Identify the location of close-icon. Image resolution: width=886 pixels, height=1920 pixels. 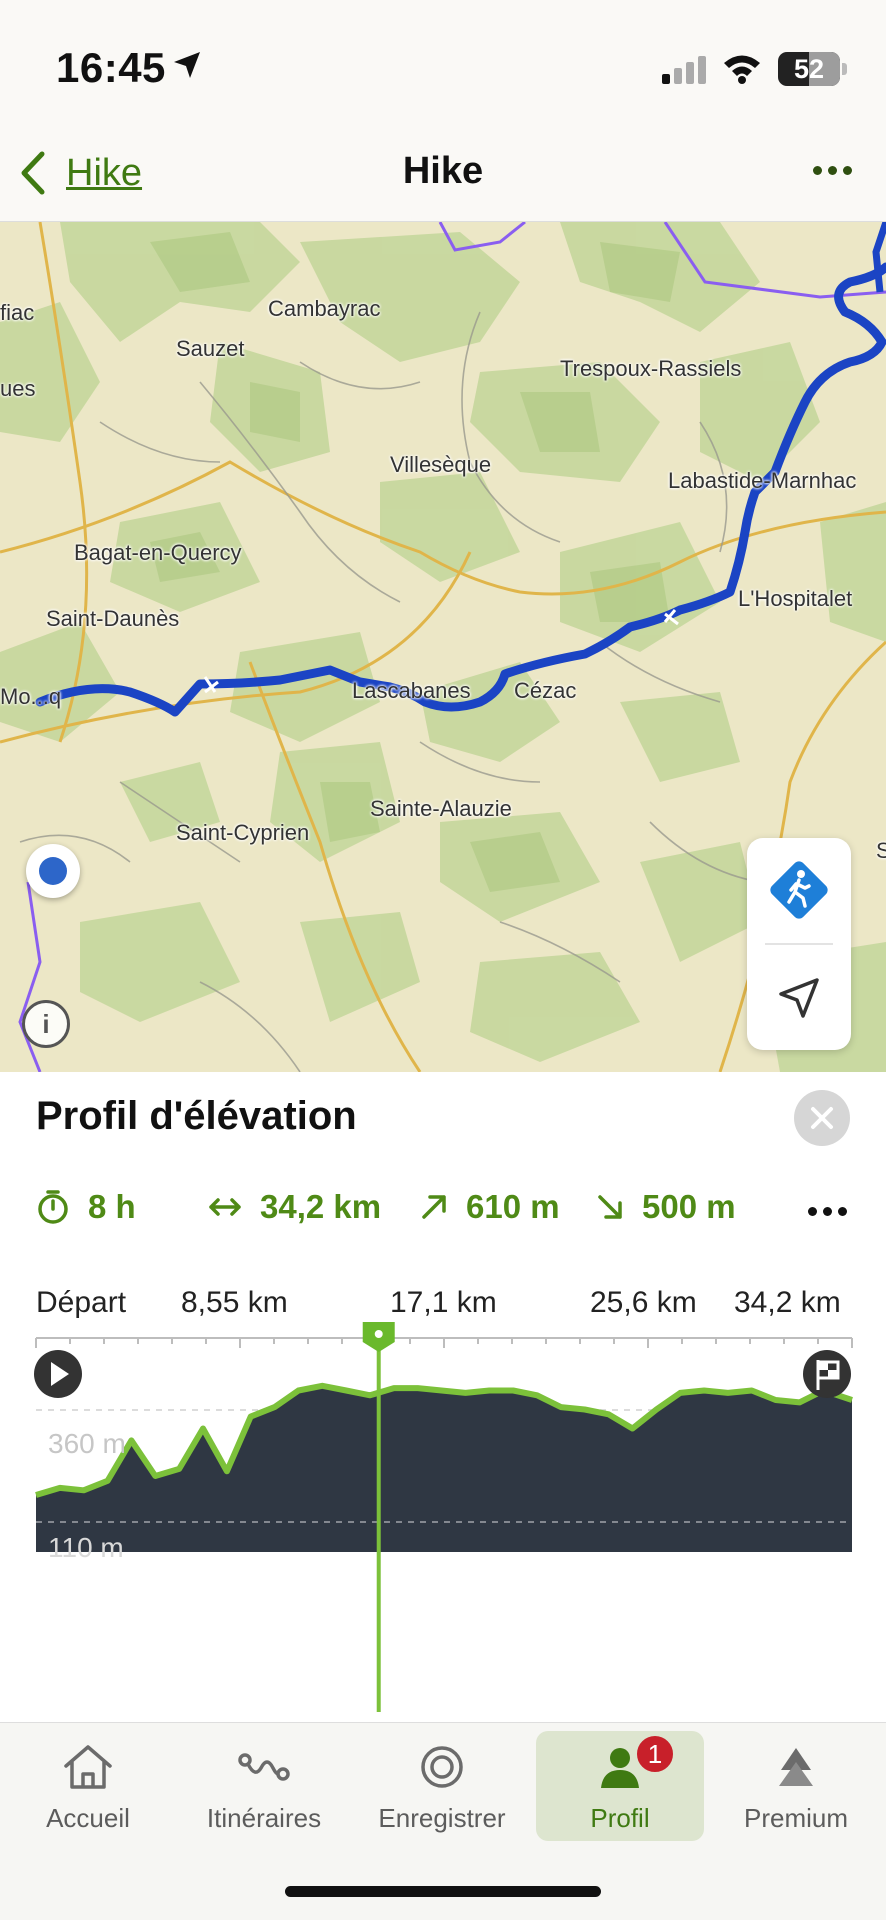
(822, 1118).